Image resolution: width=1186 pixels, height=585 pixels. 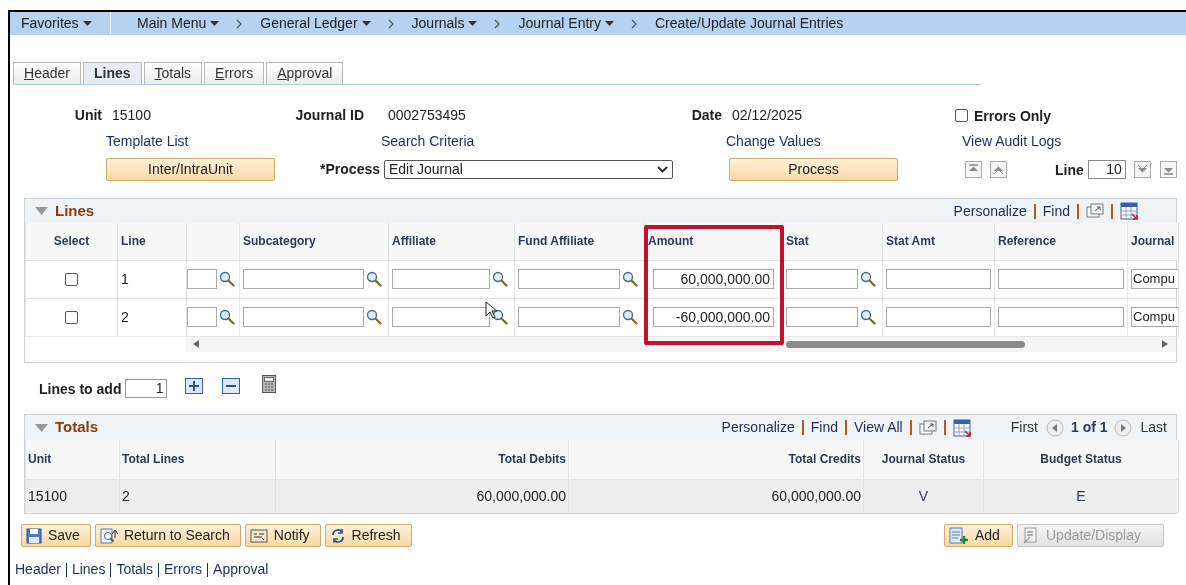 I want to click on notepad-icon, so click(x=258, y=535).